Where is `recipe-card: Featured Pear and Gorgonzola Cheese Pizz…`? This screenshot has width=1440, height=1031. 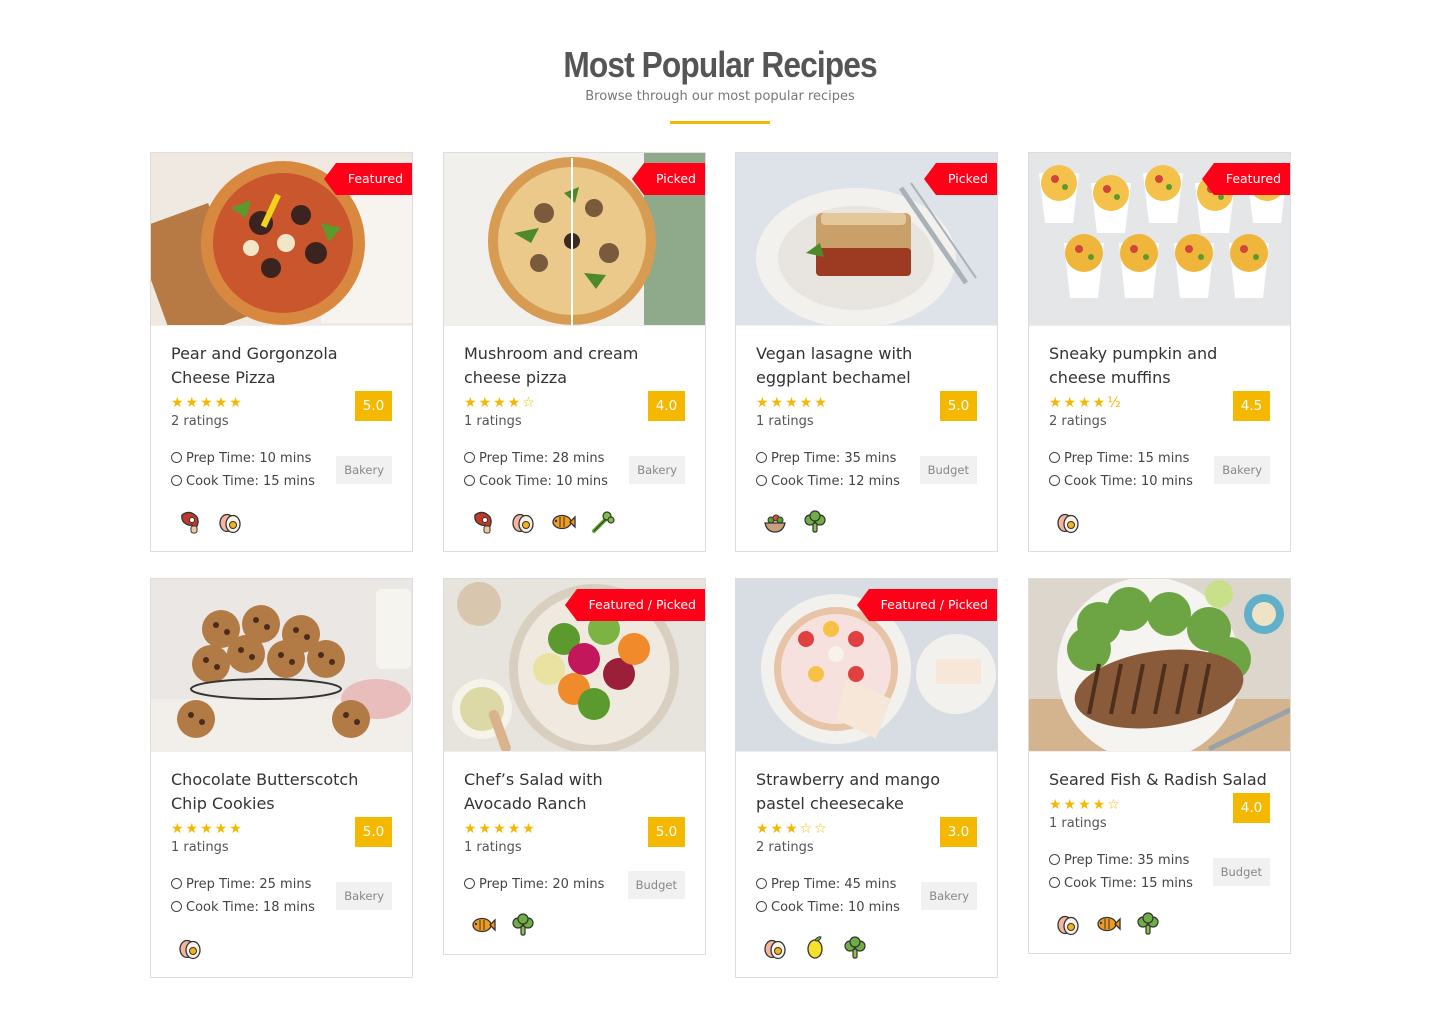
recipe-card: Featured Pear and Gorgonzola Cheese Pizz… is located at coordinates (281, 352).